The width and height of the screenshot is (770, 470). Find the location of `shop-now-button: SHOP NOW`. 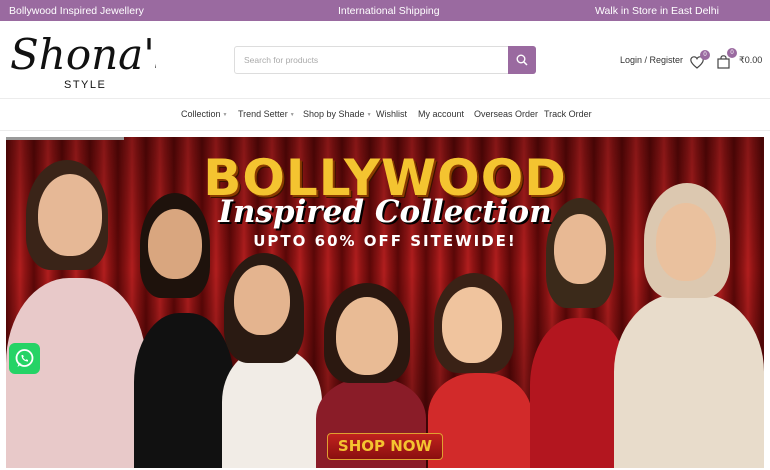

shop-now-button: SHOP NOW is located at coordinates (385, 446).